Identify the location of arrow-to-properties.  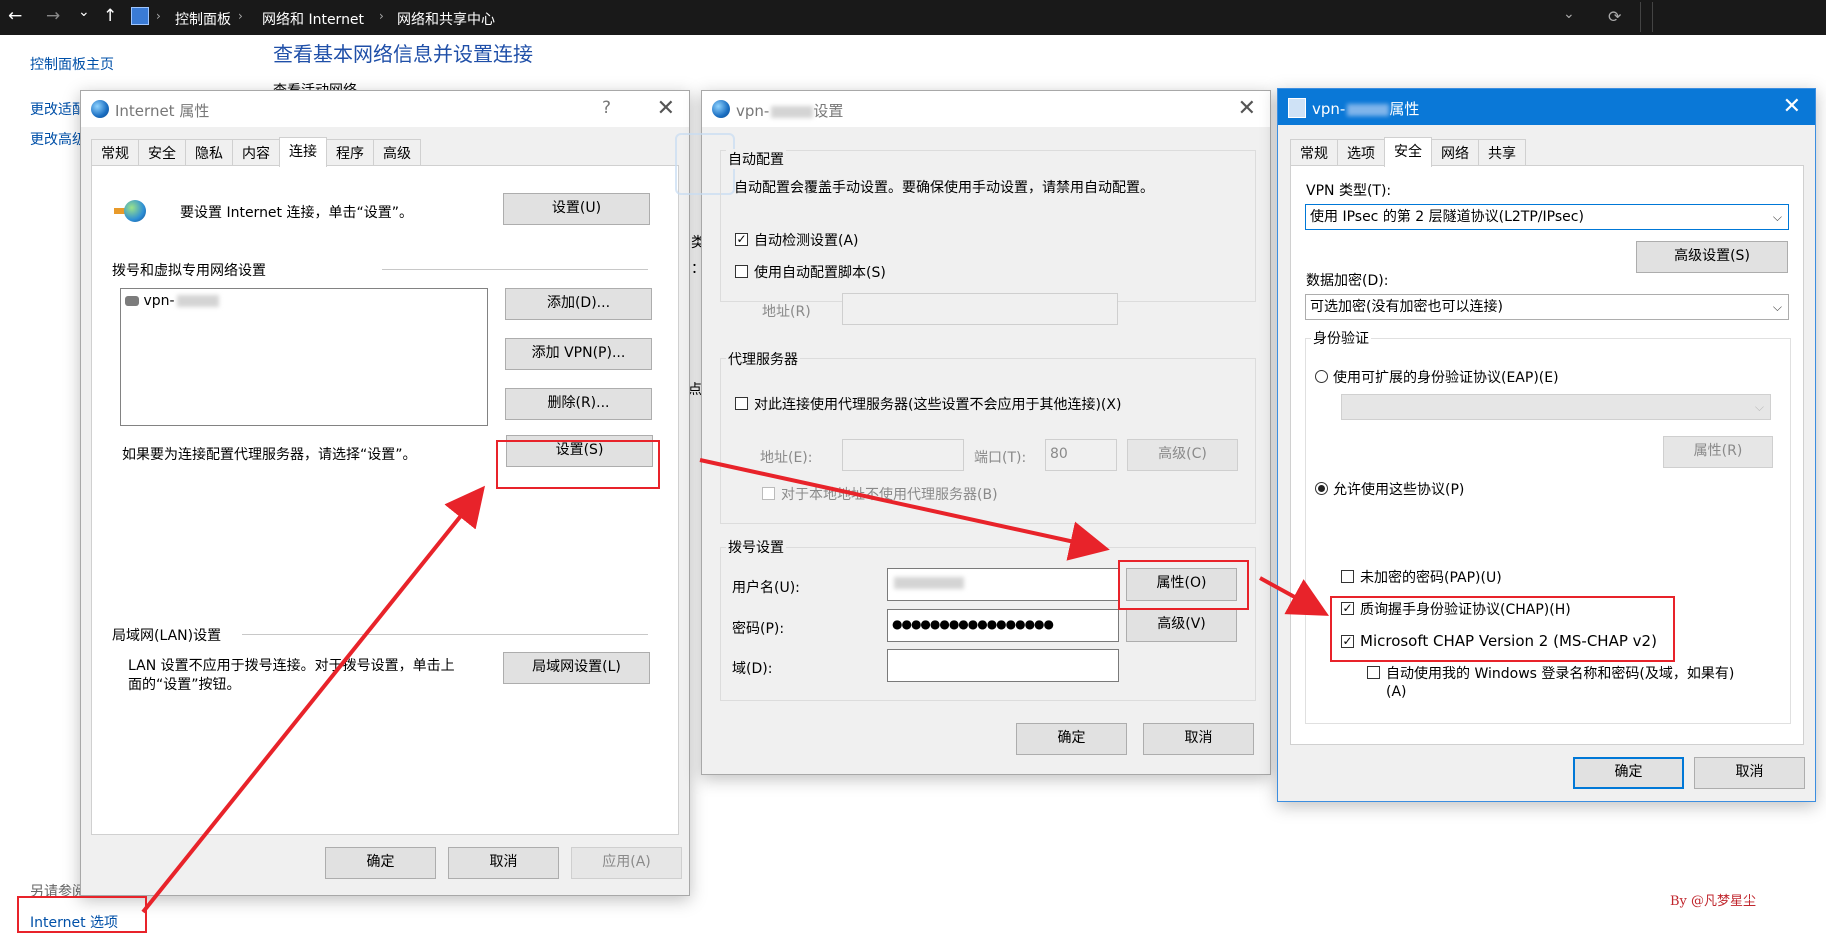
(904, 509).